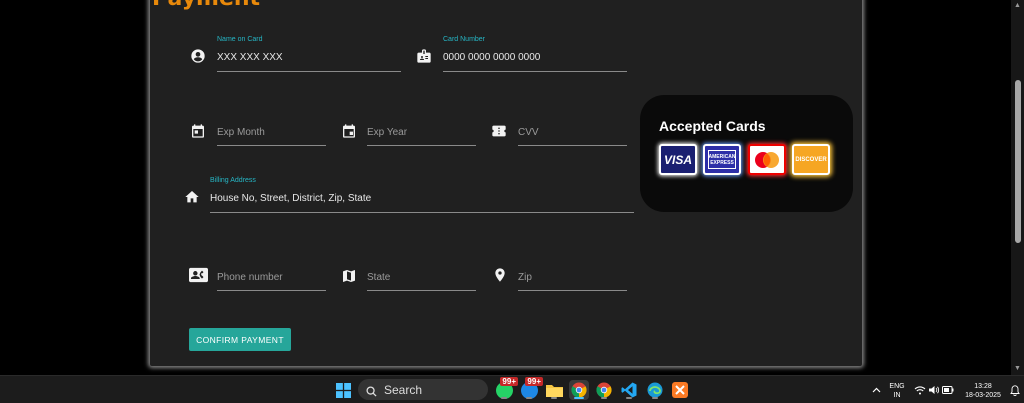 The height and width of the screenshot is (403, 1024). I want to click on billing-address-label: Billing Address, so click(233, 180).